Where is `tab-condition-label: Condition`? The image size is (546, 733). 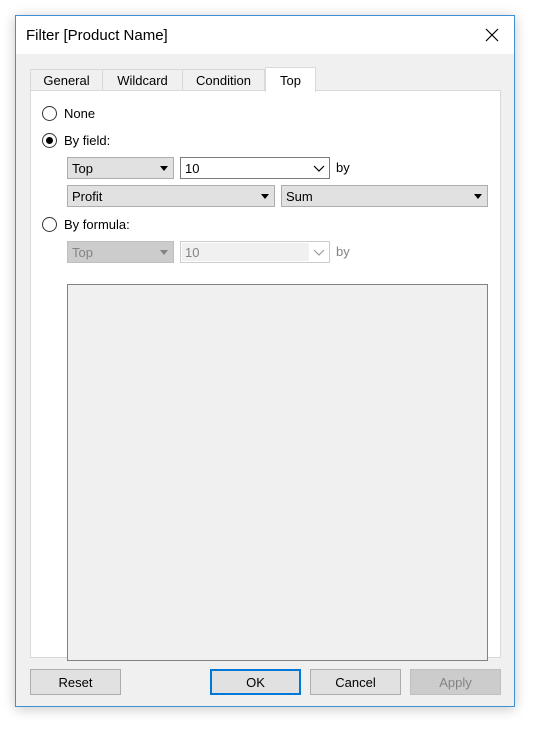 tab-condition-label: Condition is located at coordinates (223, 80).